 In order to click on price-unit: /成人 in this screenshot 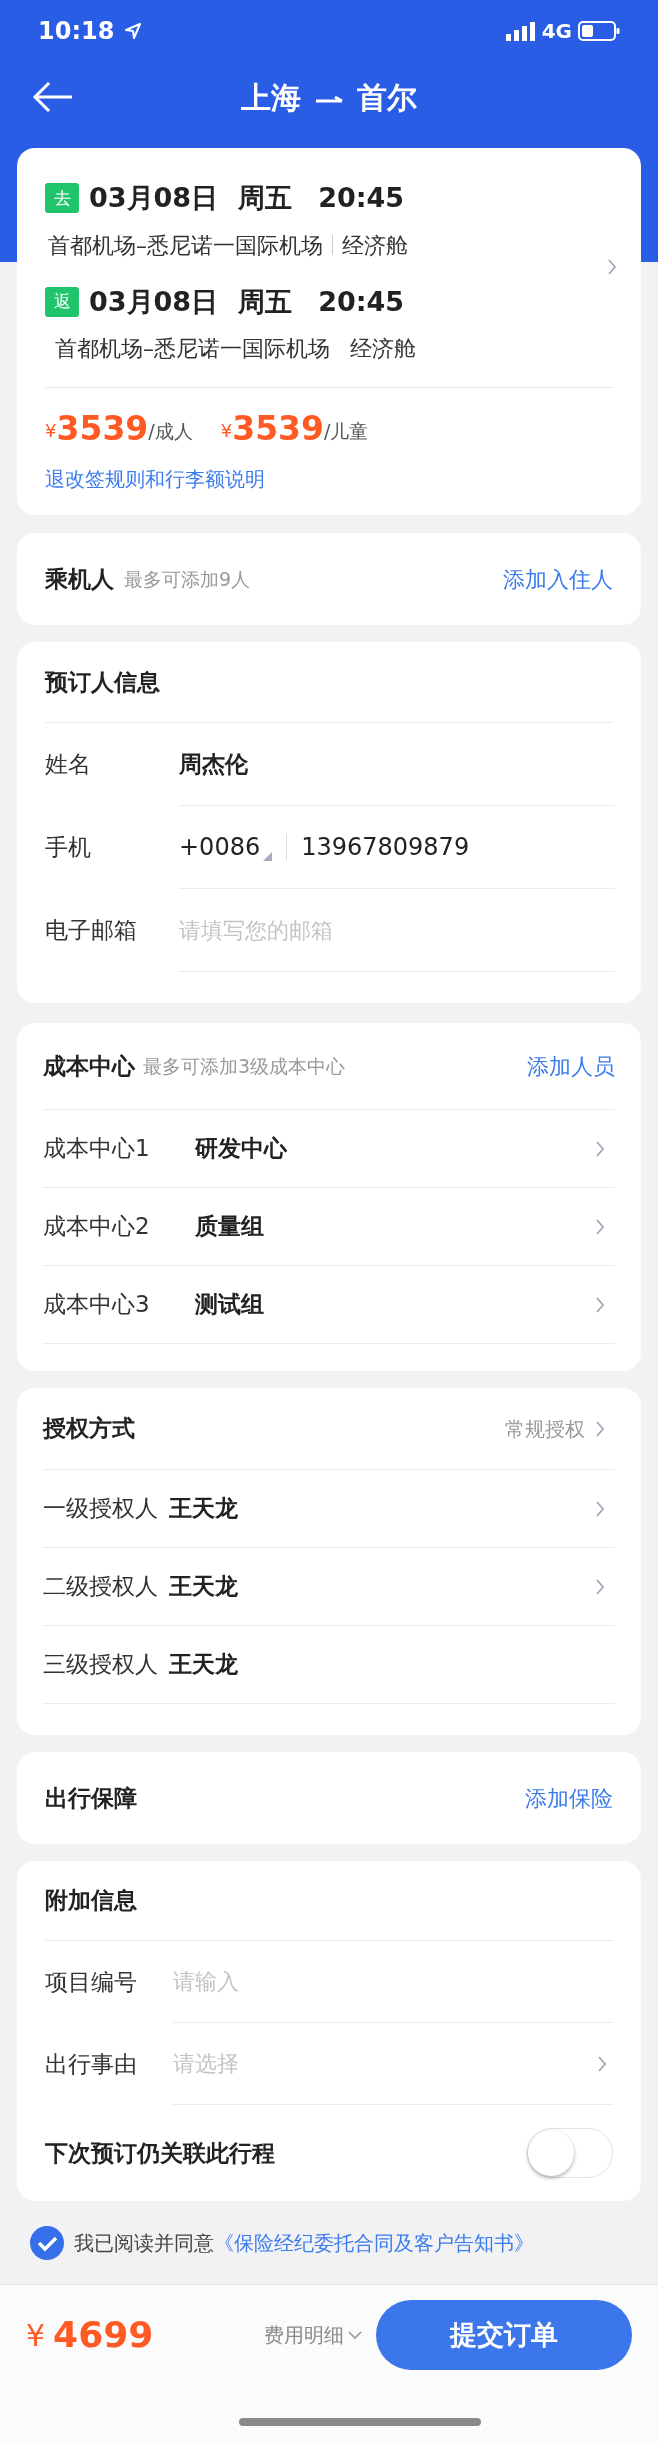, I will do `click(170, 431)`.